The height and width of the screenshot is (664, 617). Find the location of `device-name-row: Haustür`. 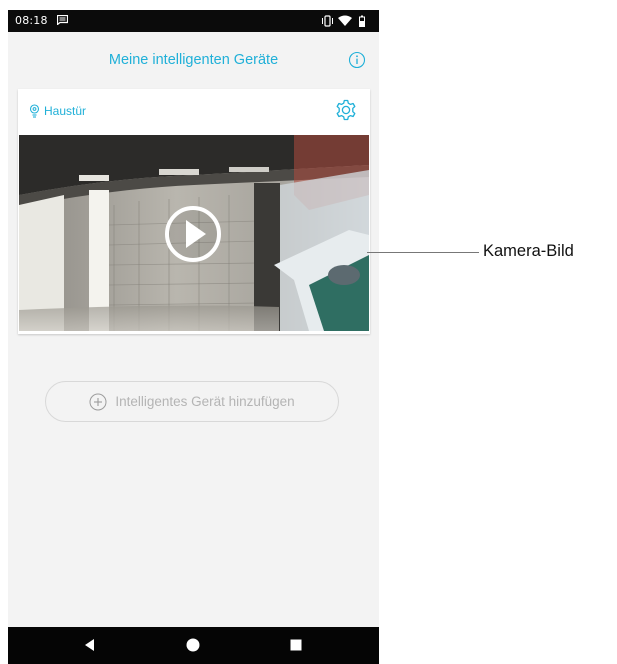

device-name-row: Haustür is located at coordinates (57, 111).